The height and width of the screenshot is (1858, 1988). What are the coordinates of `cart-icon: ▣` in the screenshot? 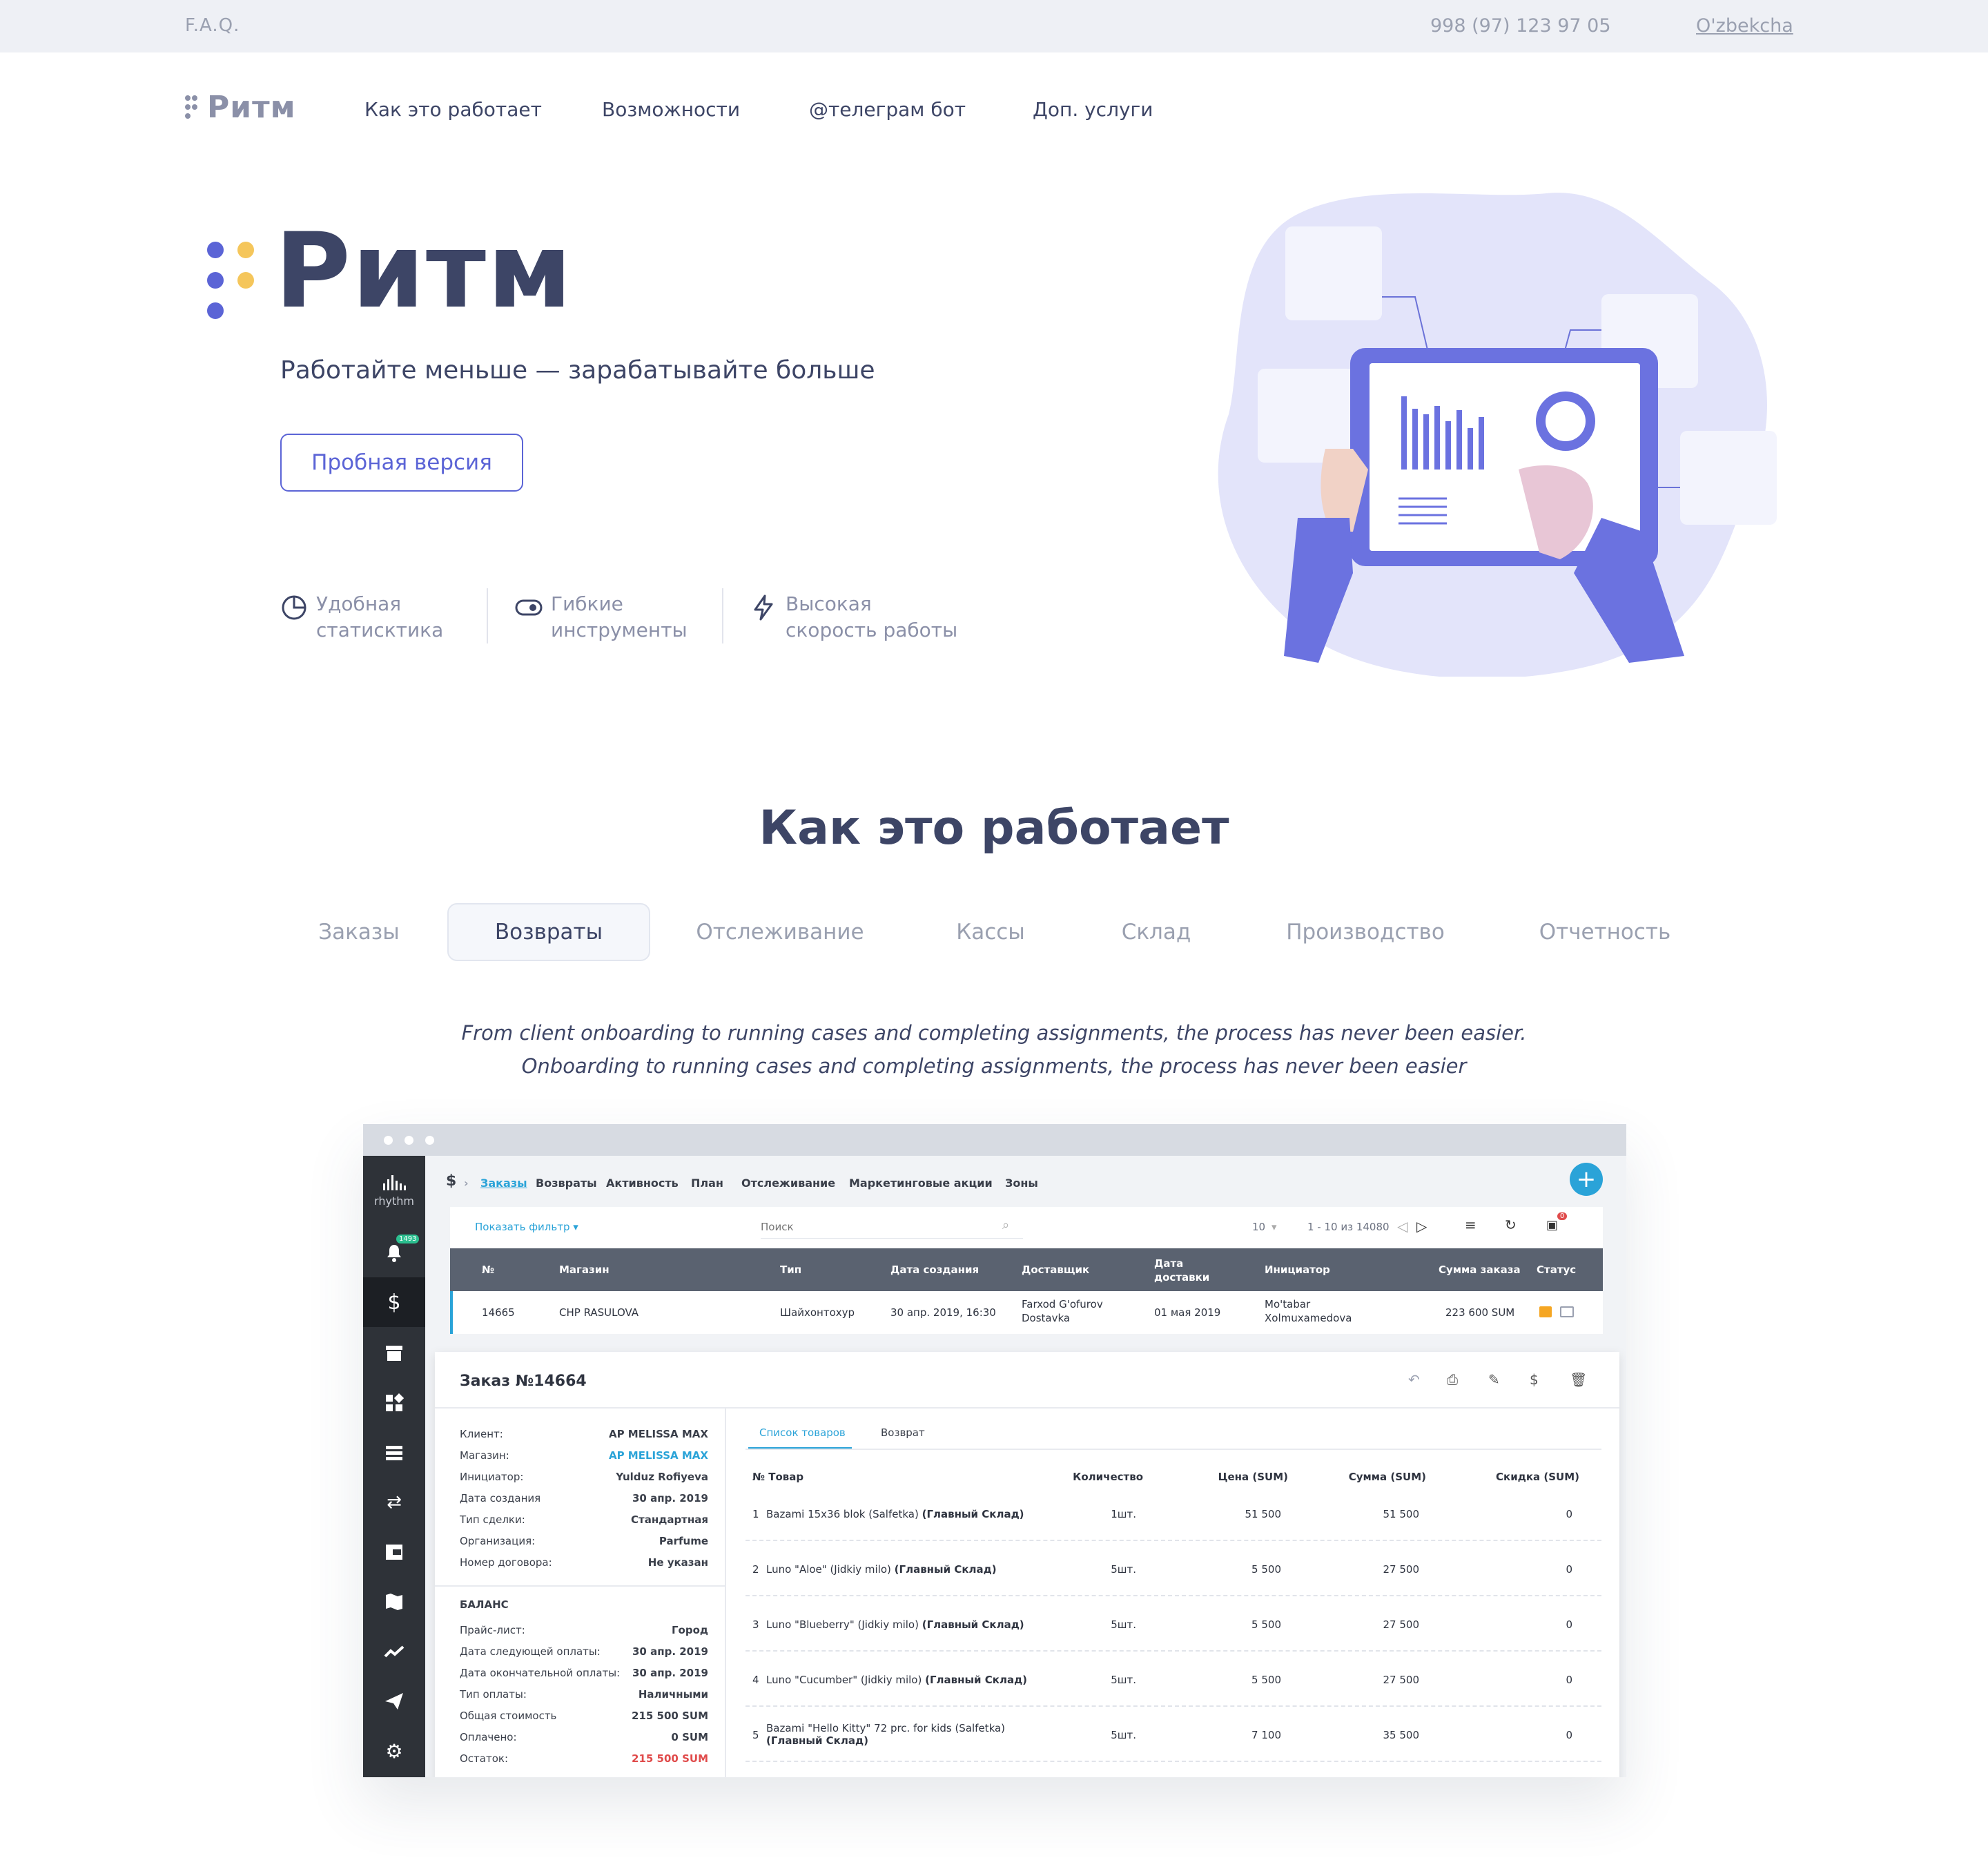 It's located at (1552, 1225).